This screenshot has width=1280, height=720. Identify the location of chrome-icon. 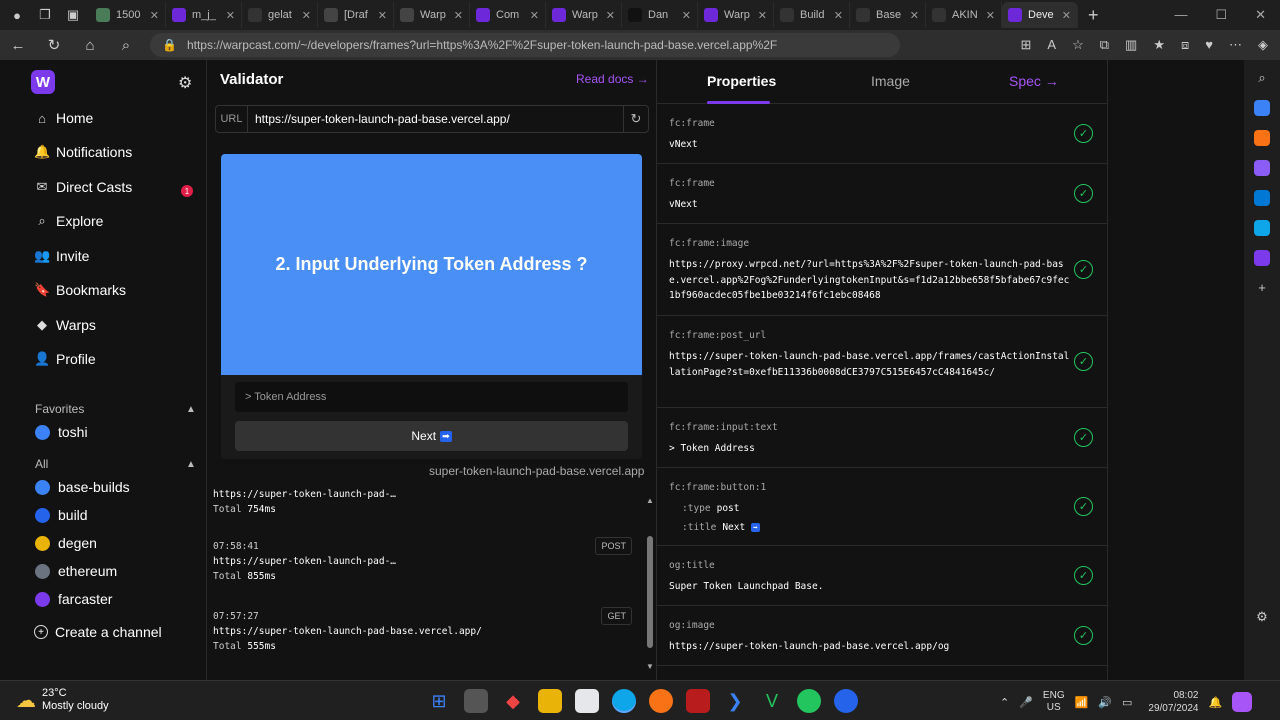
(661, 701).